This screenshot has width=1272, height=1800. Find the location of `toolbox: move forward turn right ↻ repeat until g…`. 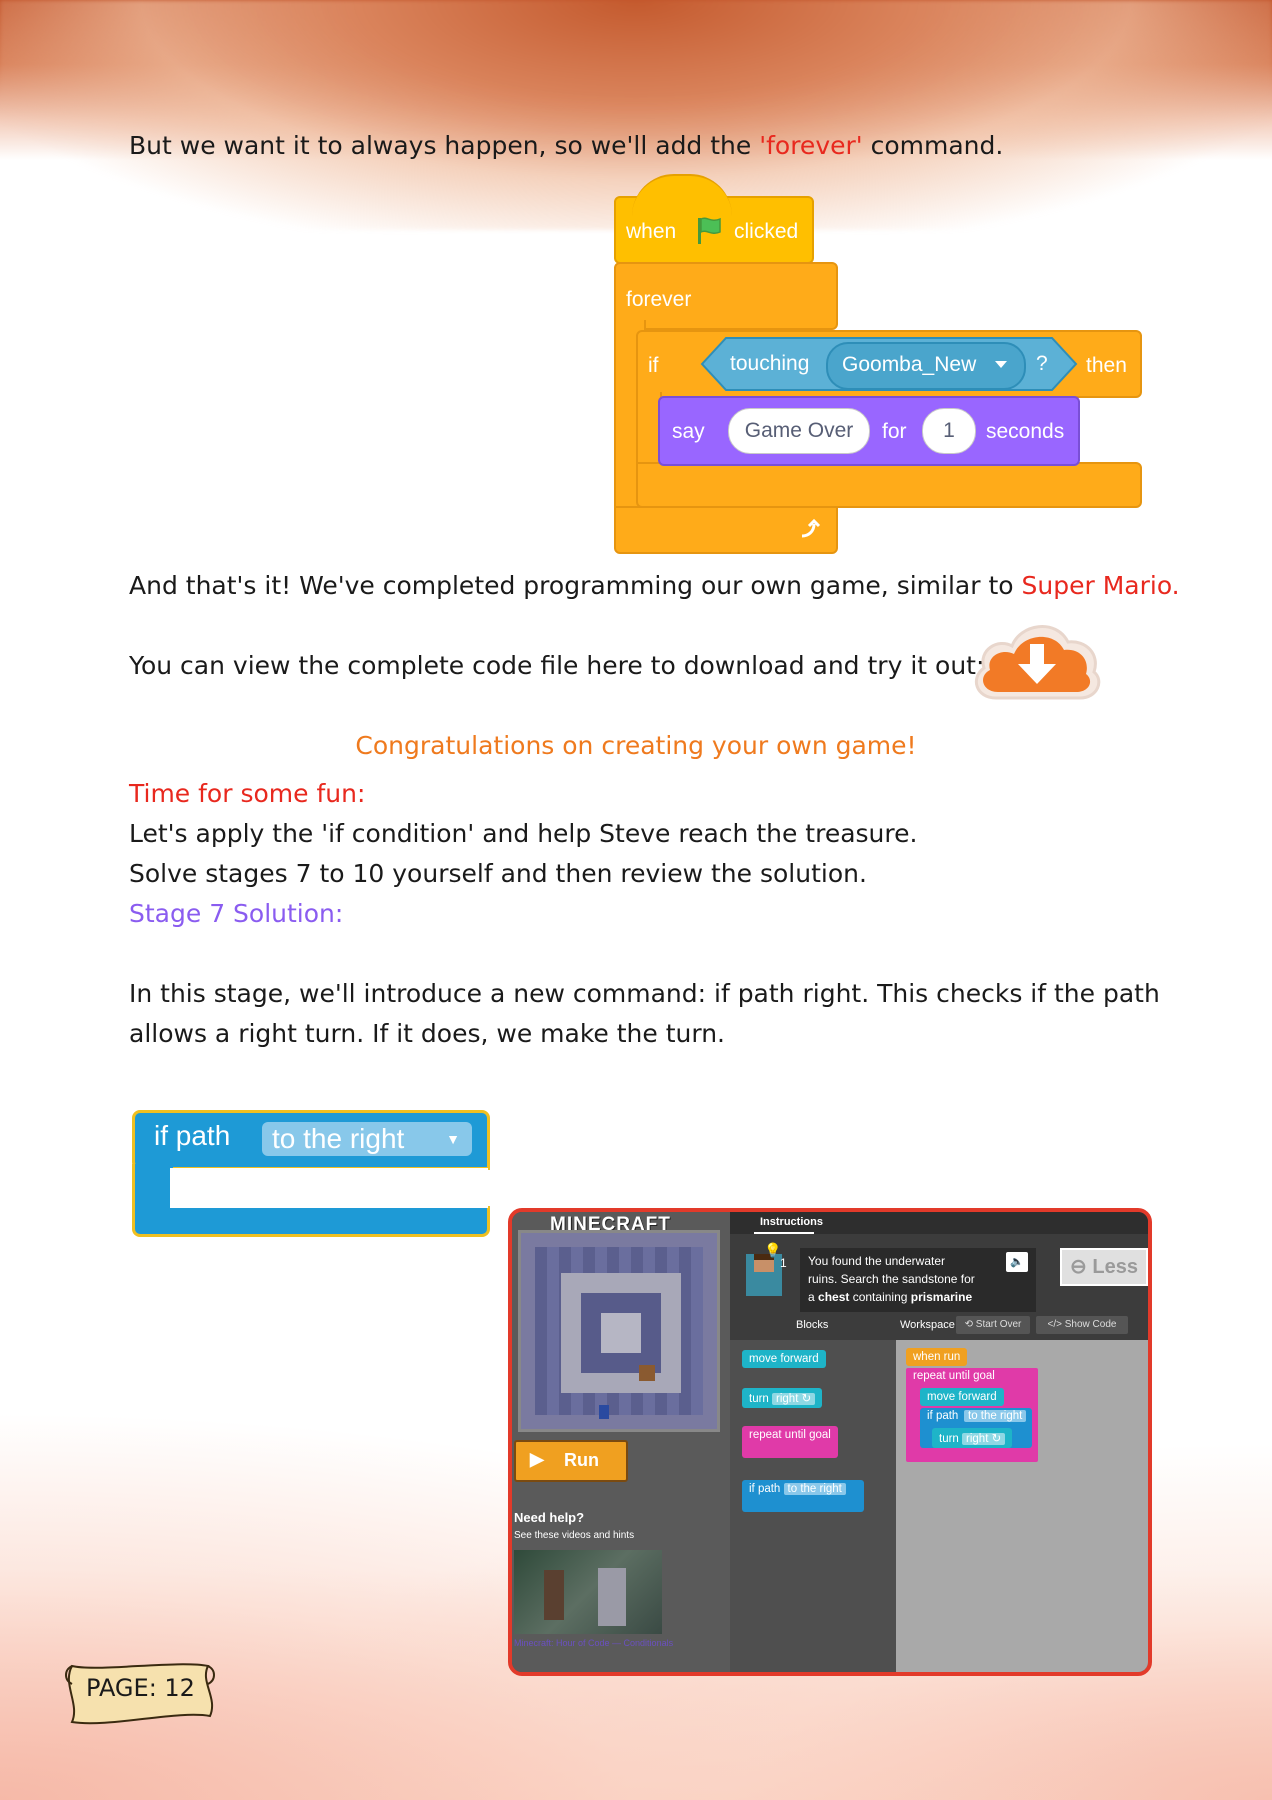

toolbox: move forward turn right ↻ repeat until g… is located at coordinates (813, 1506).